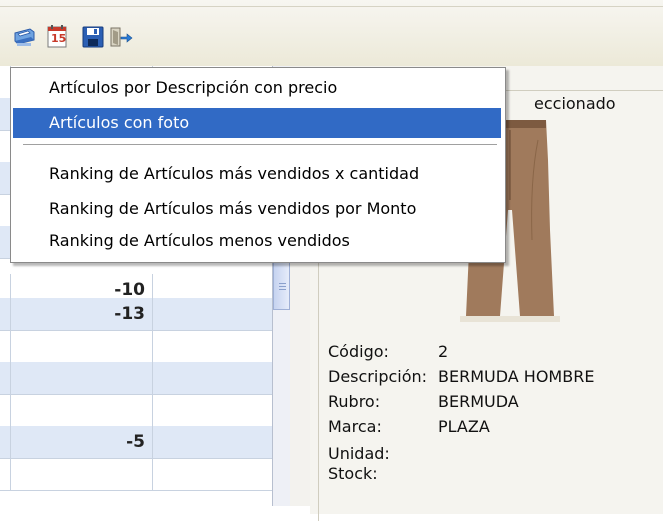  Describe the element at coordinates (257, 88) in the screenshot. I see `menu-item-articulos-descripcion-precio: Artículos por Descripción con precio` at that location.